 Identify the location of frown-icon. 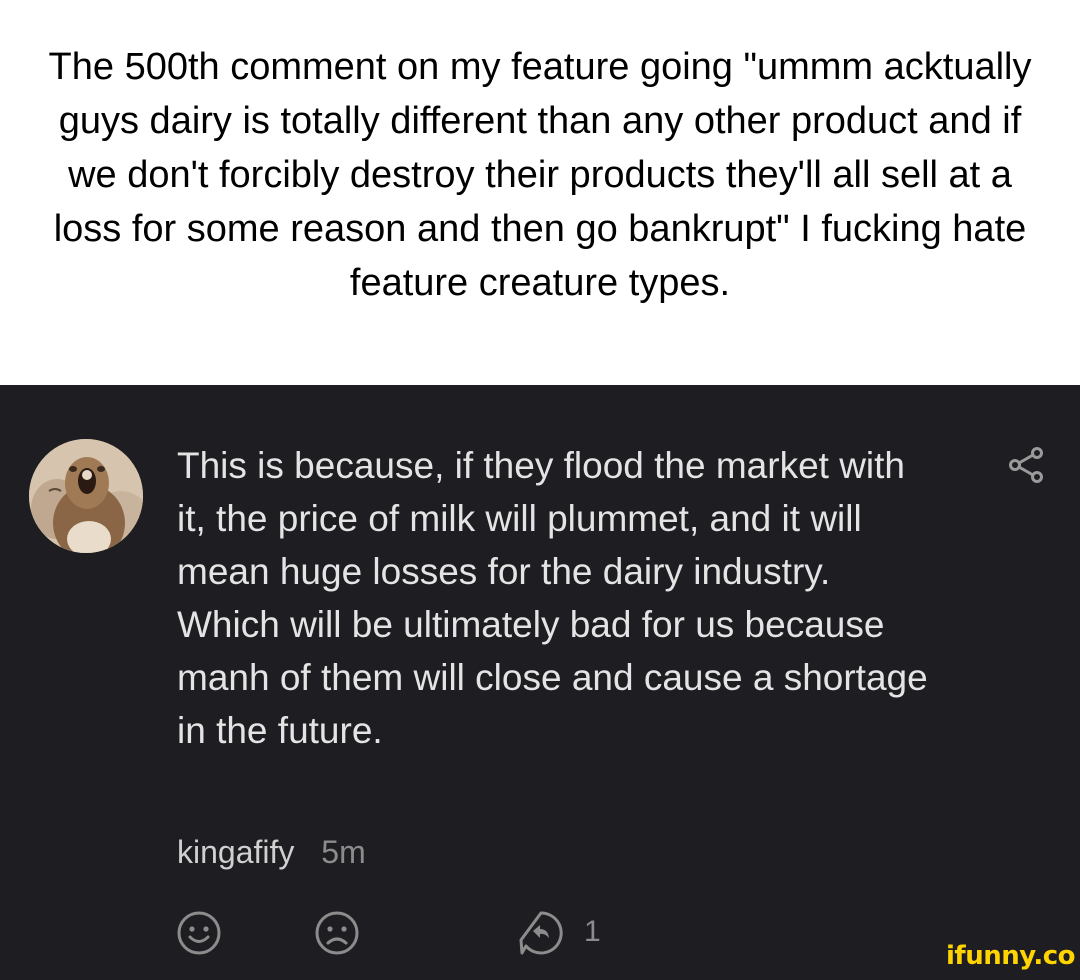
(337, 933).